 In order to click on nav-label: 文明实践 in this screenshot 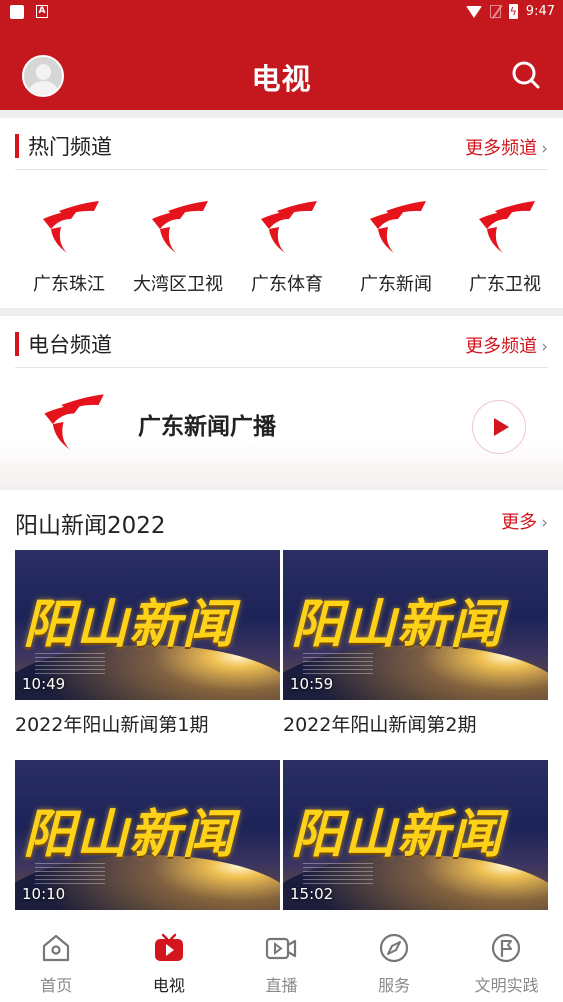, I will do `click(506, 985)`.